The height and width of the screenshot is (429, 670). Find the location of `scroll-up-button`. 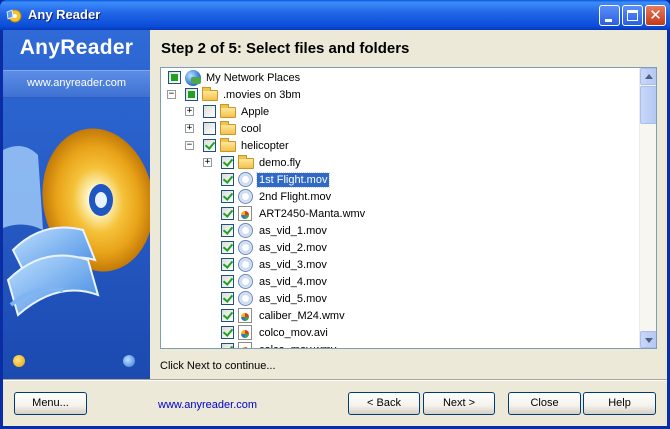

scroll-up-button is located at coordinates (648, 76).